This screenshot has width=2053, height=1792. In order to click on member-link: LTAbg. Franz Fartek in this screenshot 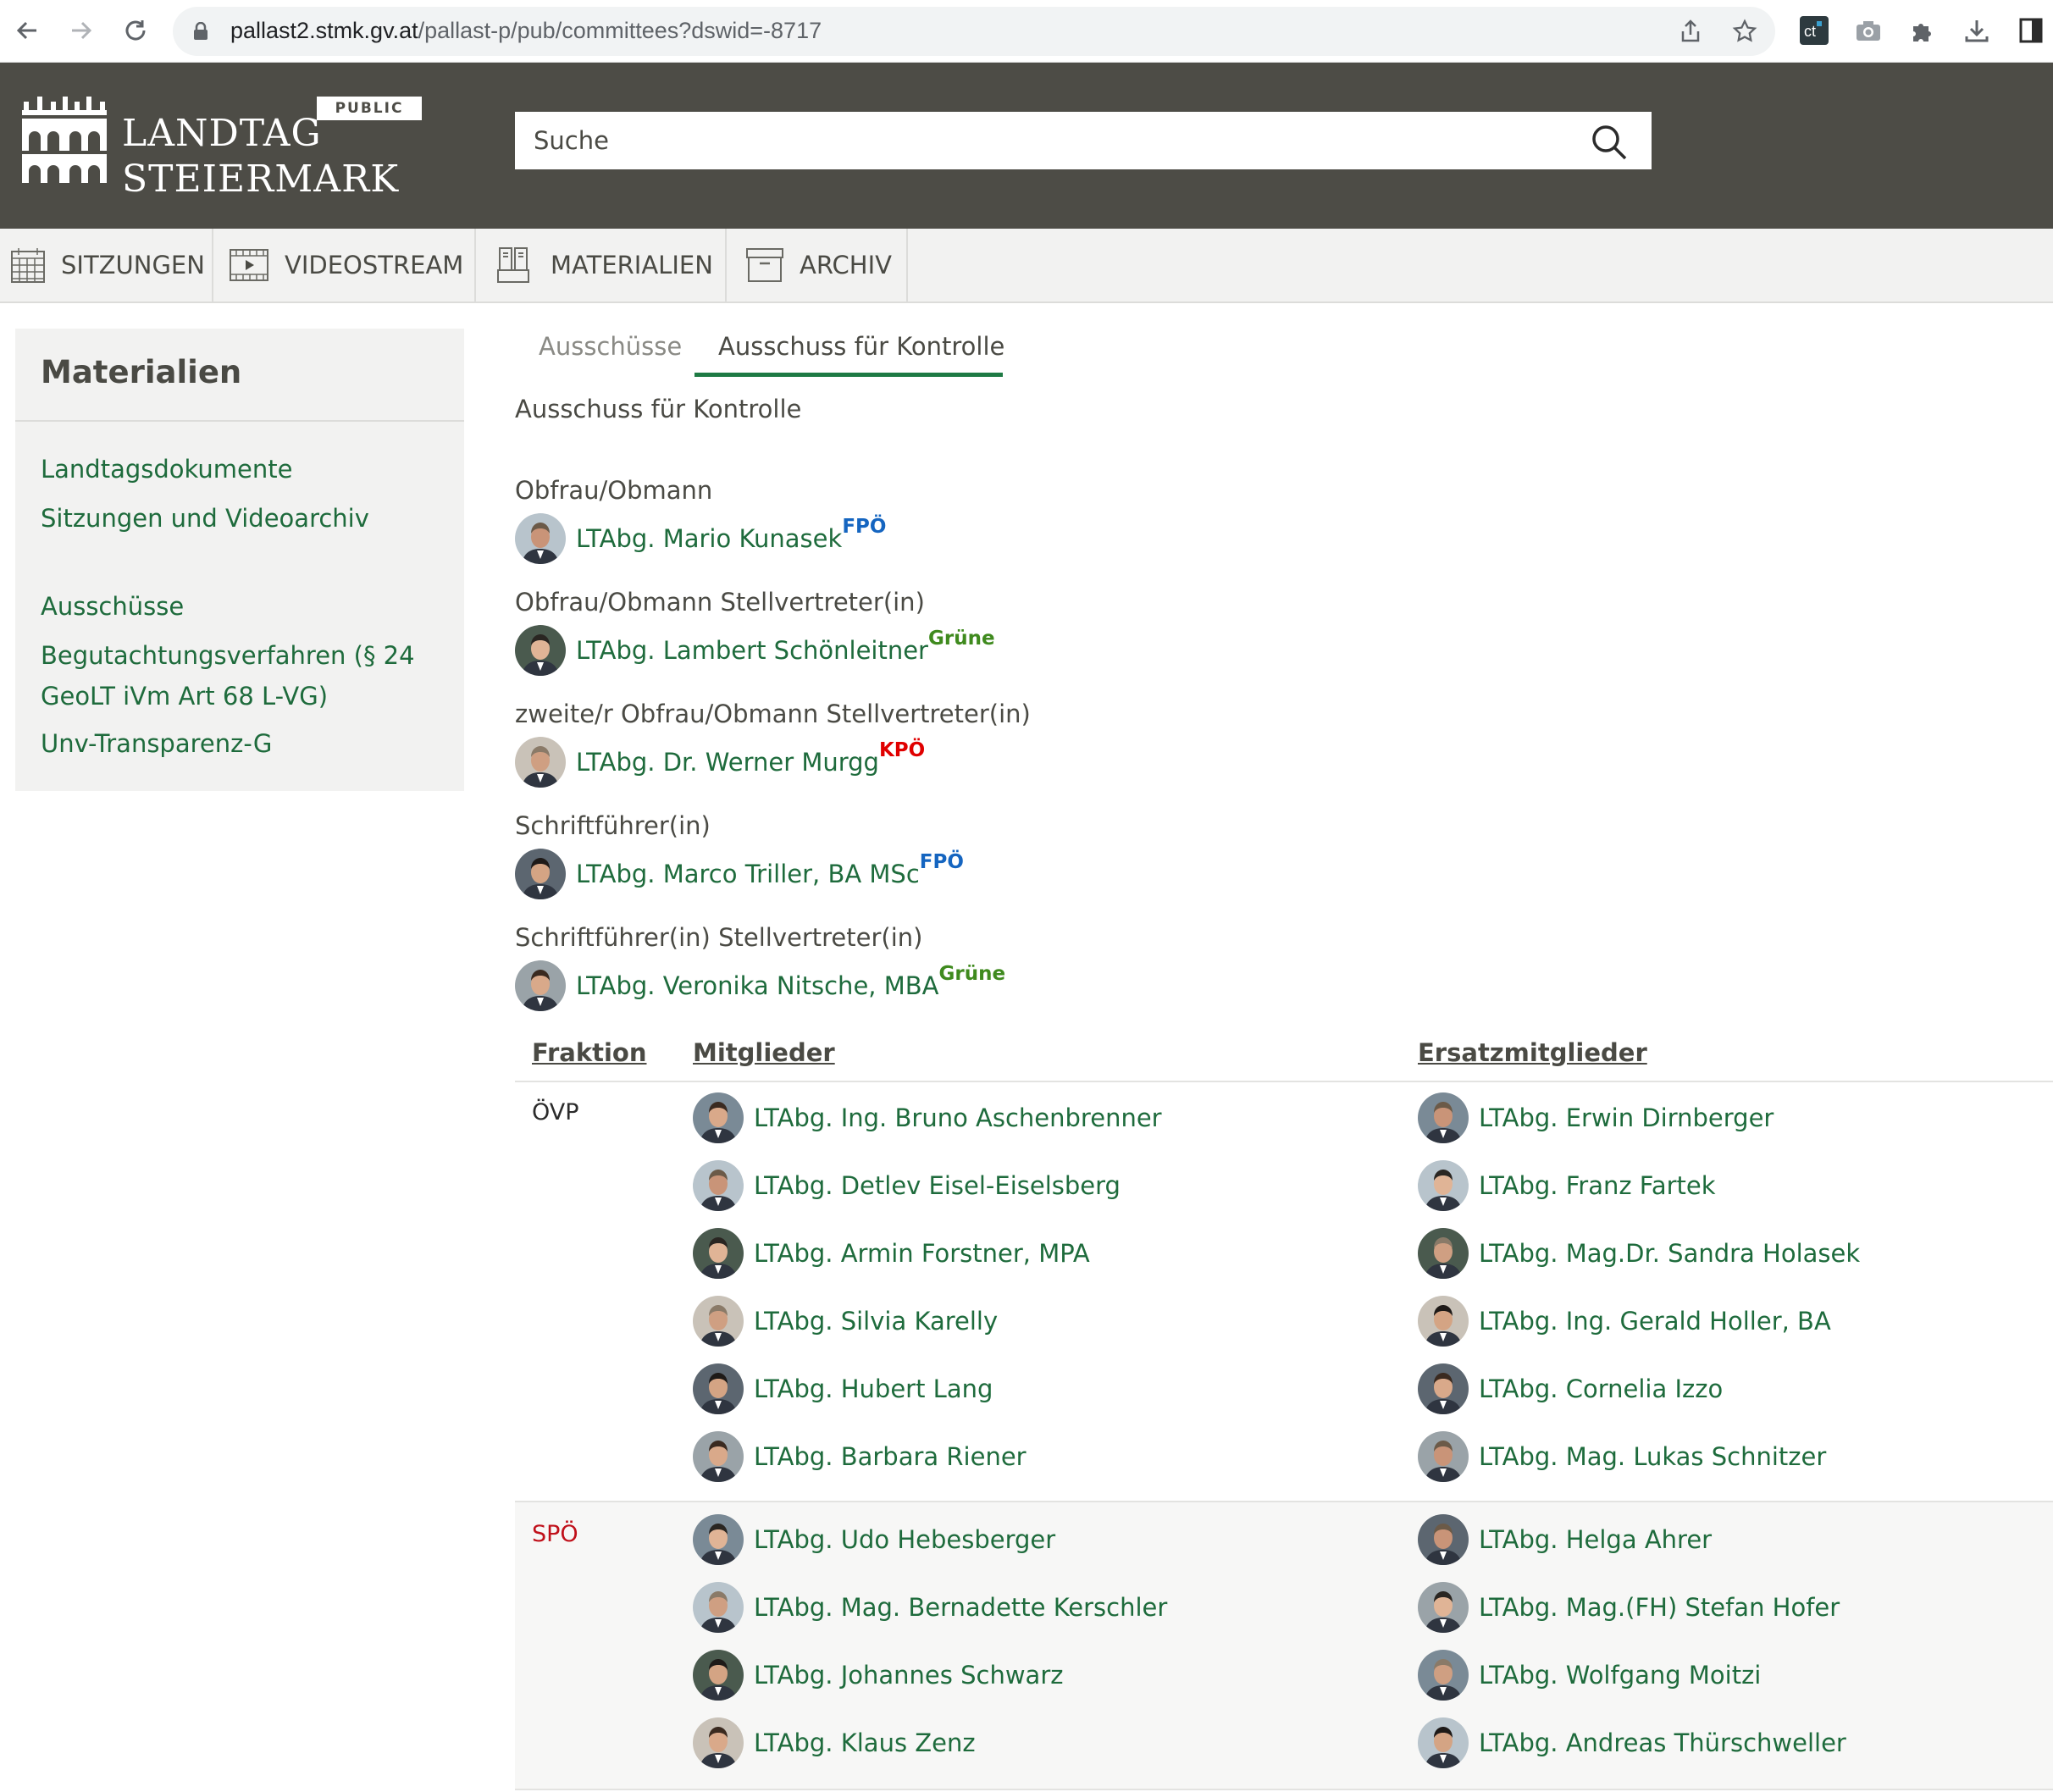, I will do `click(1598, 1185)`.